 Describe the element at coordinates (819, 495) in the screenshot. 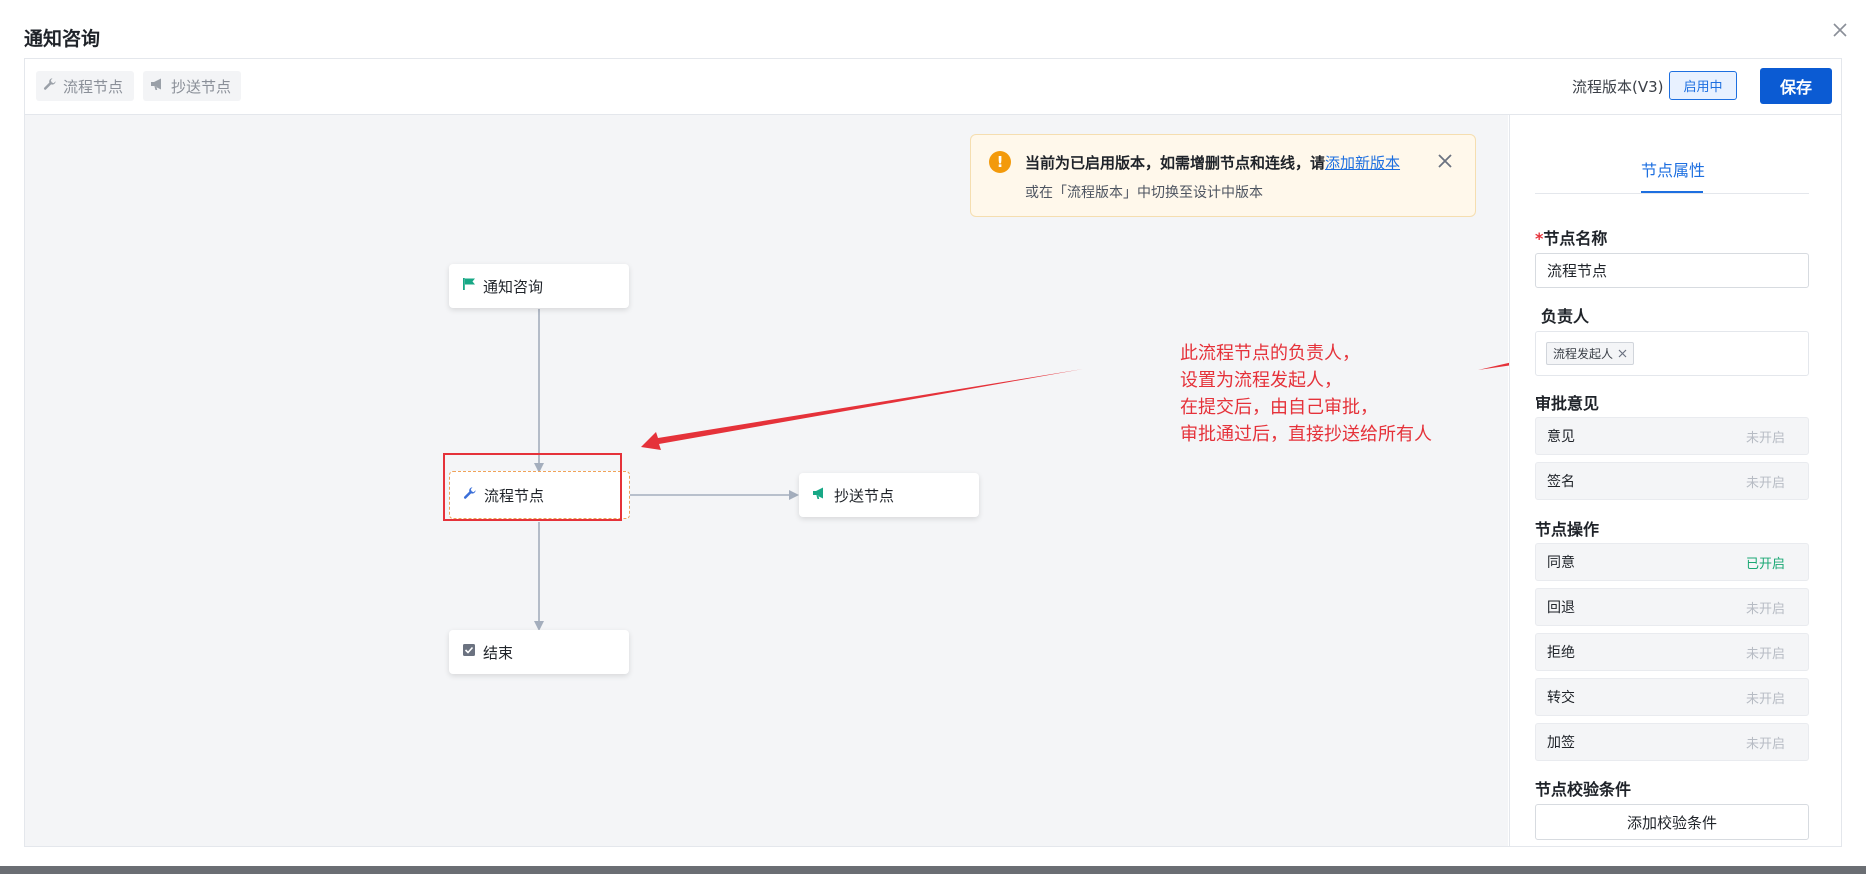

I see `megaphone-icon` at that location.